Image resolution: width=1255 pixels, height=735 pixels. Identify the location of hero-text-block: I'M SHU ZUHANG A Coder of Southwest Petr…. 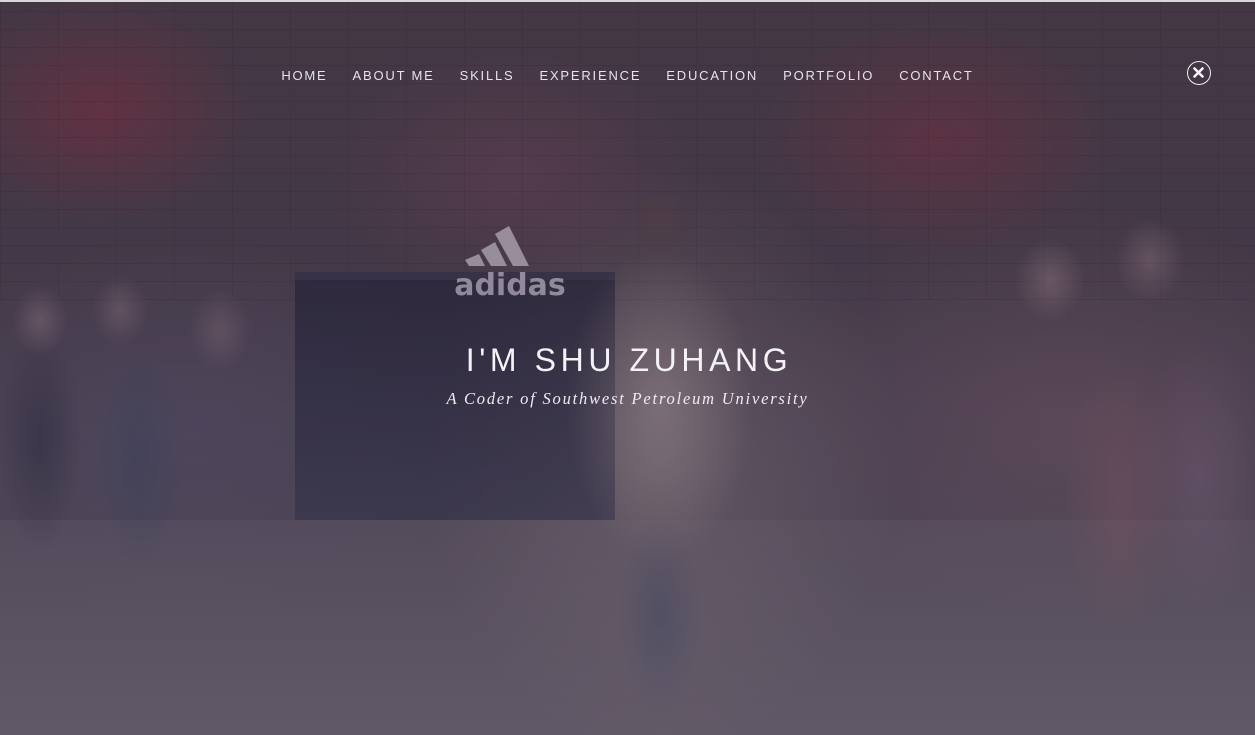
(627, 375).